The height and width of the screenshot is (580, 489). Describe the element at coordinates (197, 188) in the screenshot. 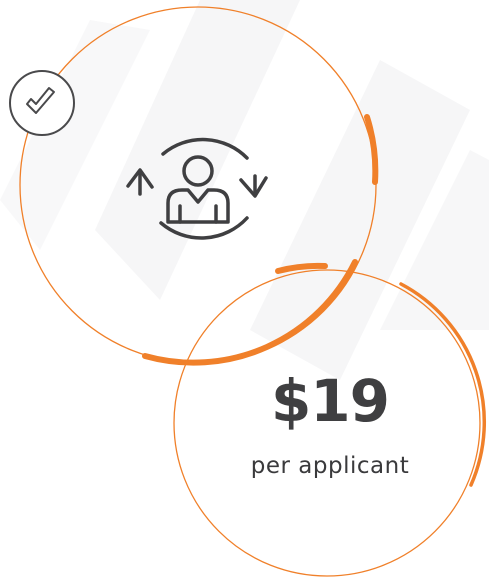

I see `user-sync-icon` at that location.